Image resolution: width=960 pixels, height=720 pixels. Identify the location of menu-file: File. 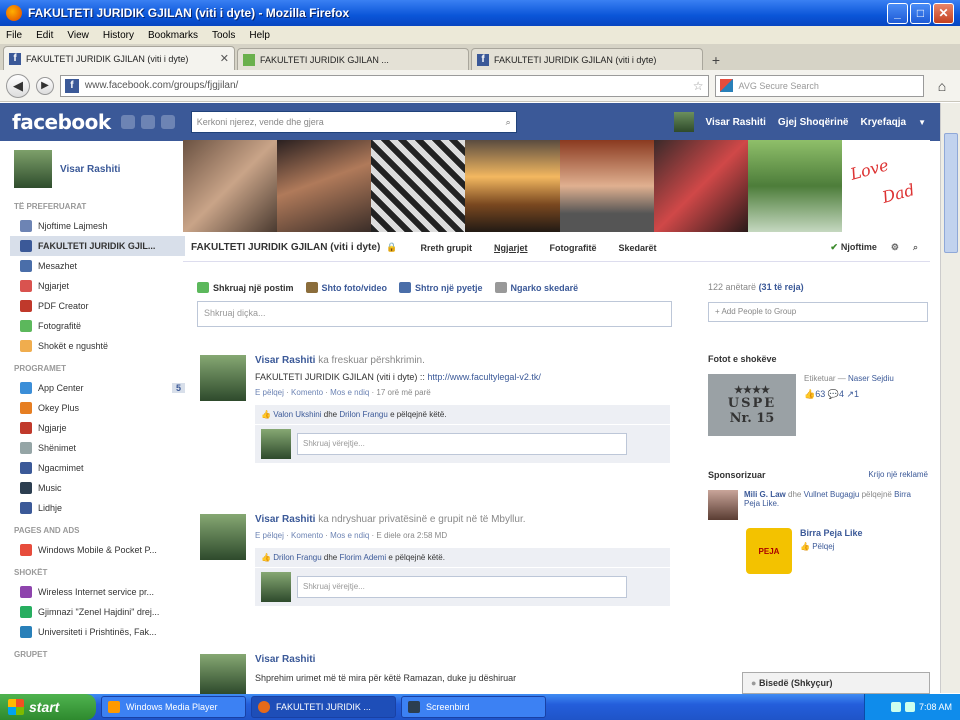
(14, 35).